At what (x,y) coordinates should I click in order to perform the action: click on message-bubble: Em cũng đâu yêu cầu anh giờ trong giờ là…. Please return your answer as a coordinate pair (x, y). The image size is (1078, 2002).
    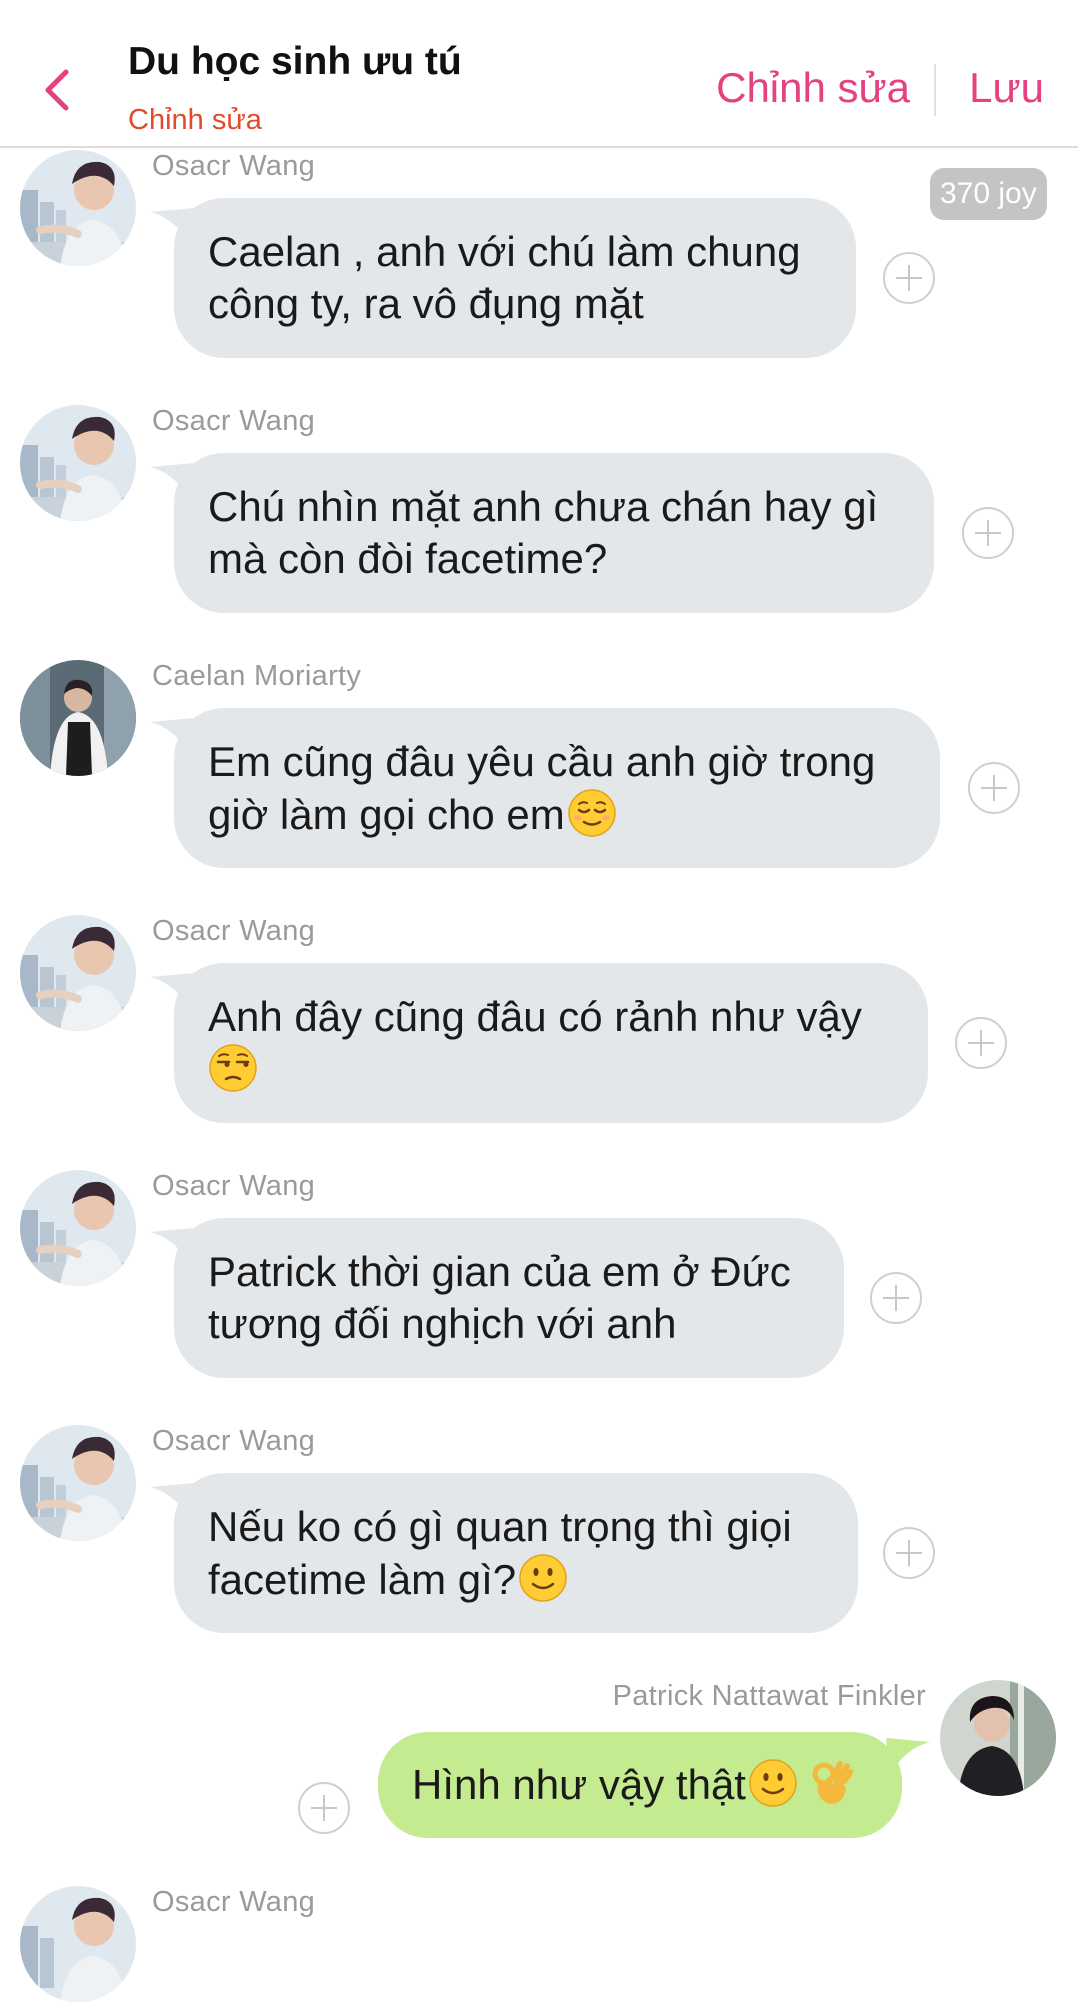
    Looking at the image, I should click on (557, 788).